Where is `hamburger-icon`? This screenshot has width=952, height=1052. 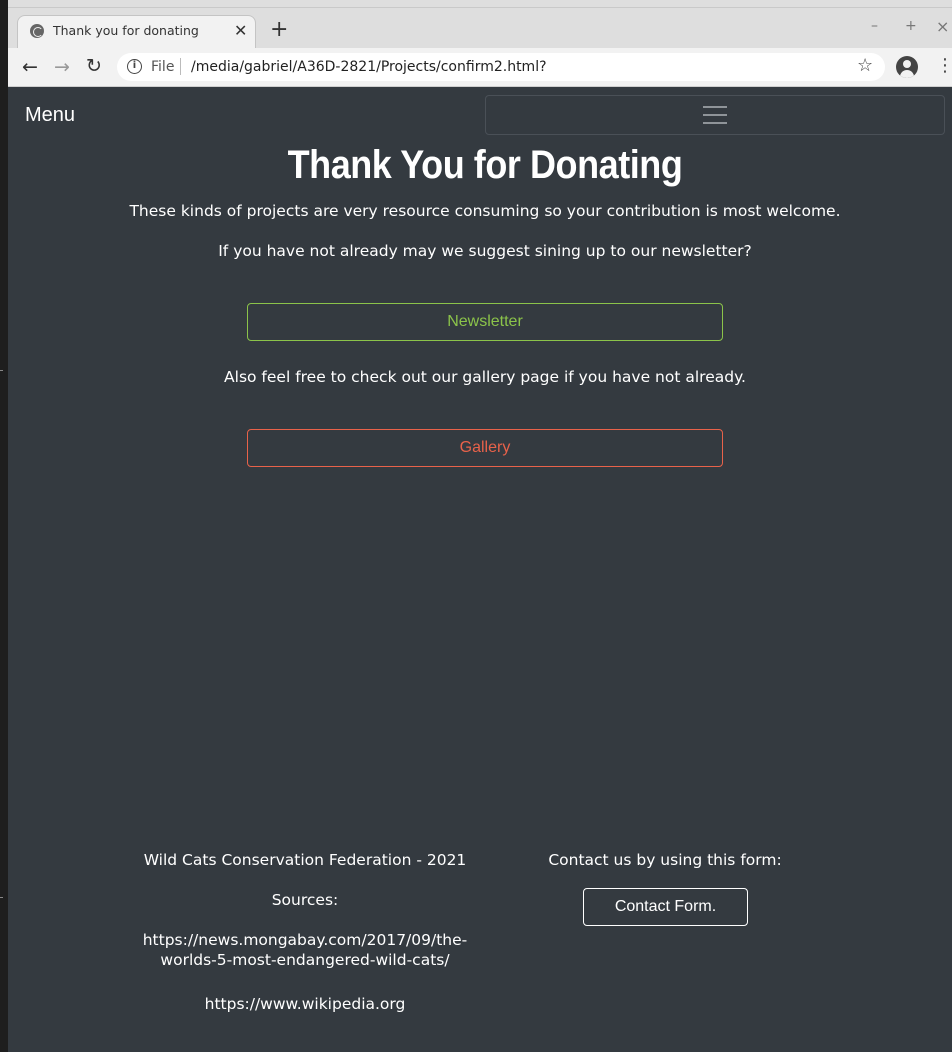 hamburger-icon is located at coordinates (715, 115).